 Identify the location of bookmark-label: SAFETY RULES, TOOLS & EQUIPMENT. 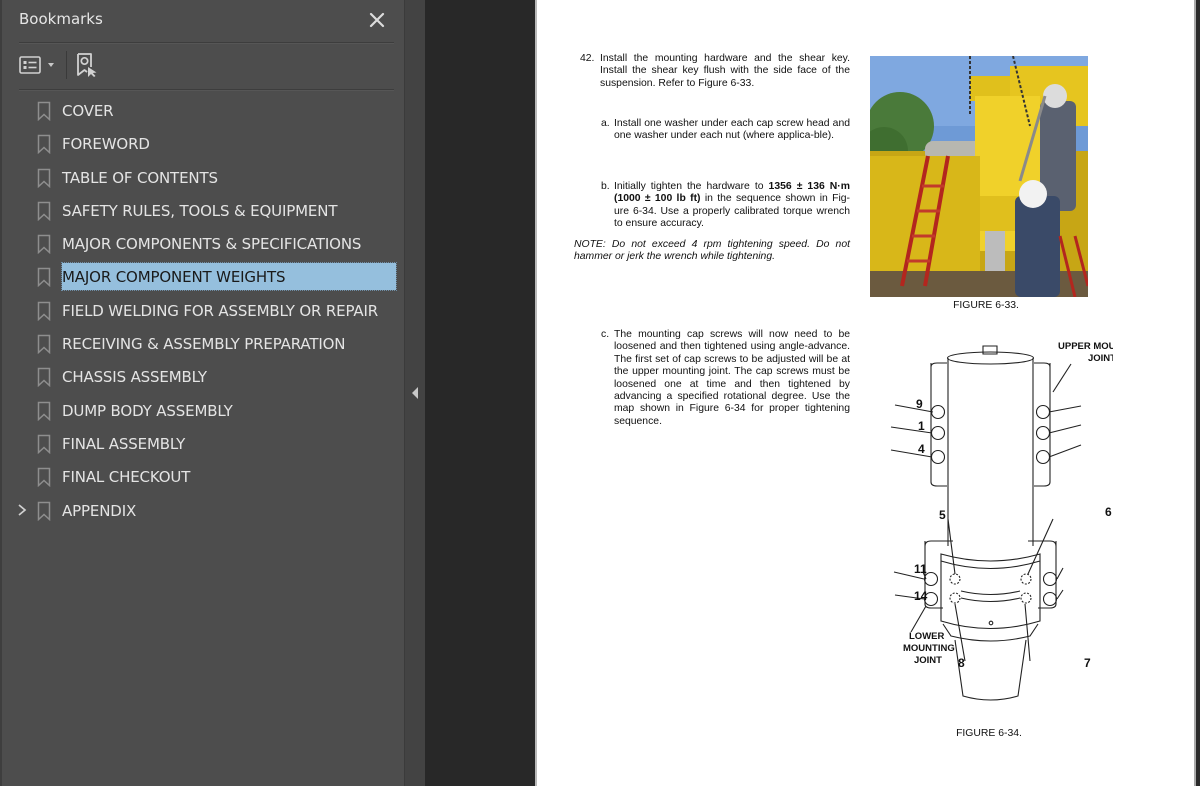
(200, 210).